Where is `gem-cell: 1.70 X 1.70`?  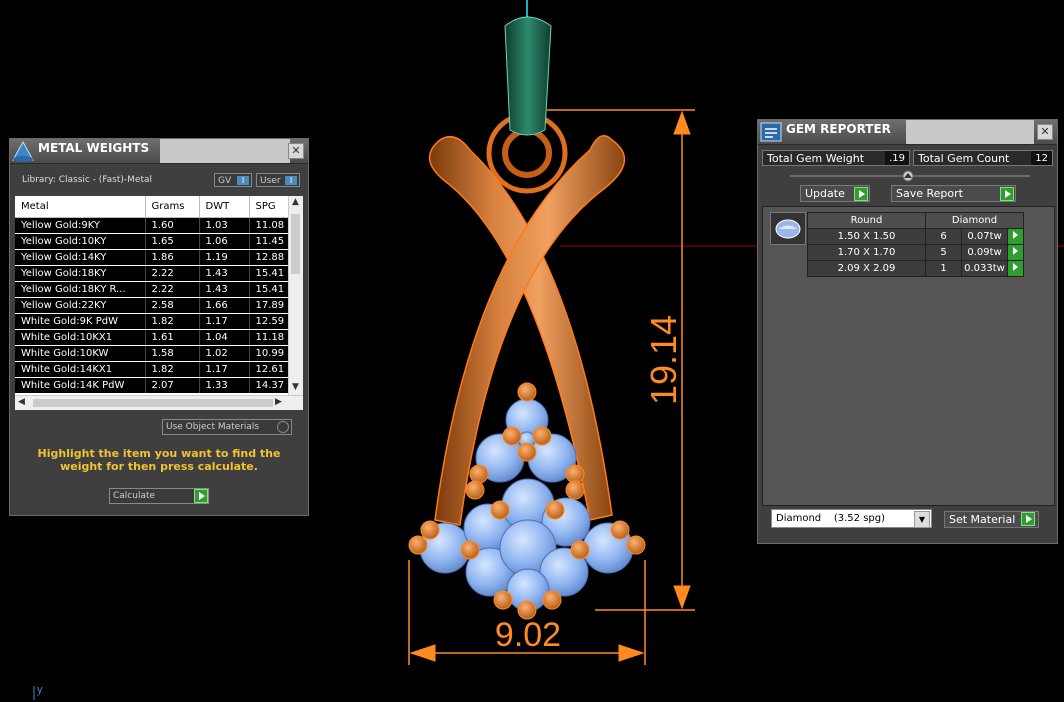 gem-cell: 1.70 X 1.70 is located at coordinates (866, 252).